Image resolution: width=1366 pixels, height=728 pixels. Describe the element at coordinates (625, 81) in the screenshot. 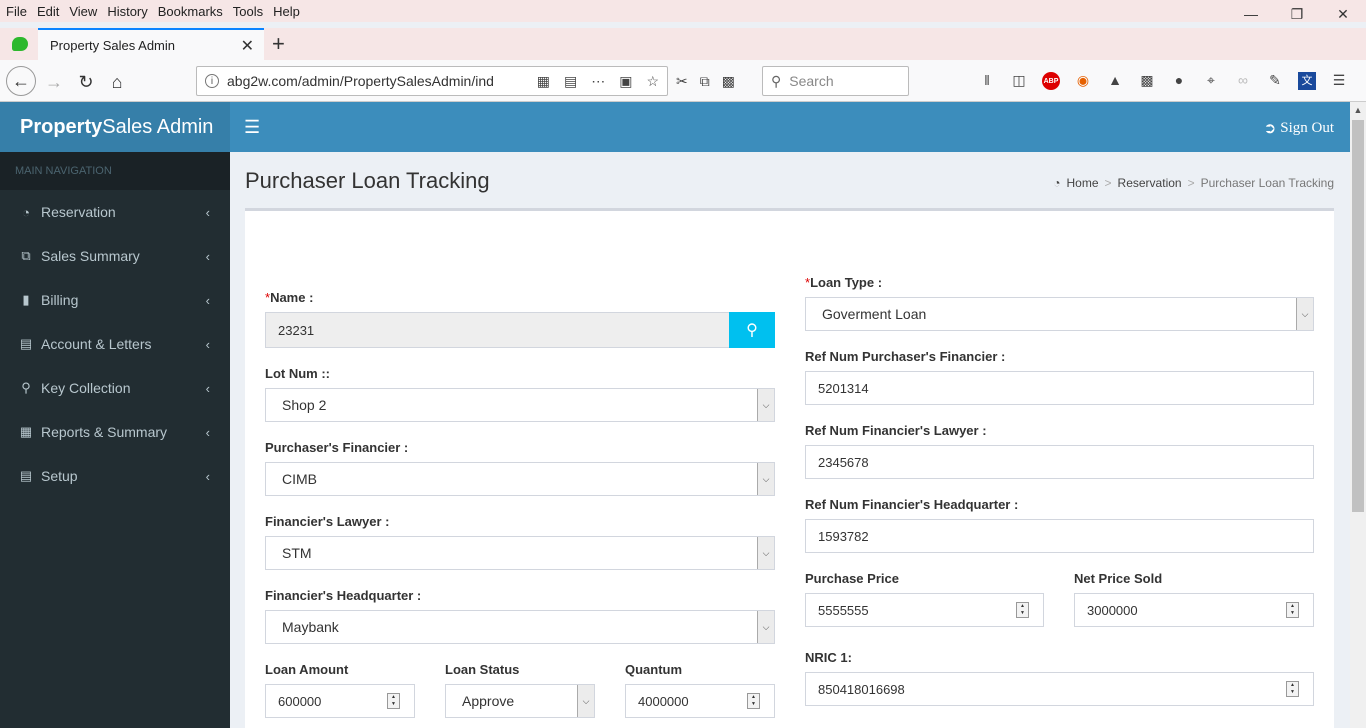

I see `pocket-icon: ▣` at that location.